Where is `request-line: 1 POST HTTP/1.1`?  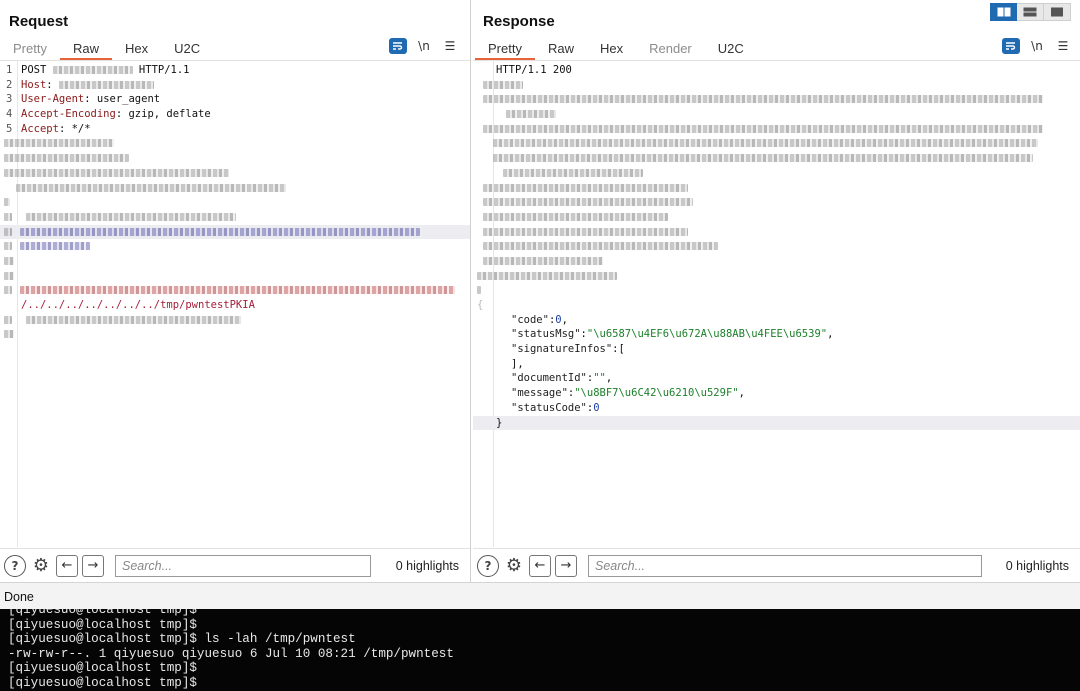 request-line: 1 POST HTTP/1.1 is located at coordinates (98, 70).